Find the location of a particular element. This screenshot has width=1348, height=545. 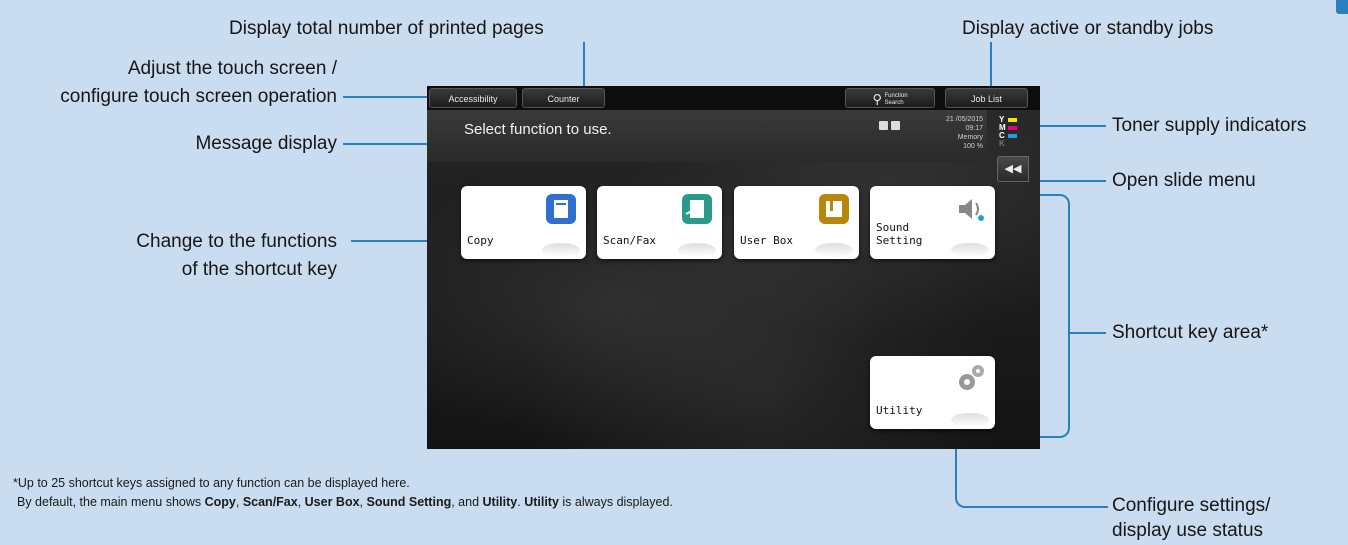

scan-fax-icon is located at coordinates (697, 209).